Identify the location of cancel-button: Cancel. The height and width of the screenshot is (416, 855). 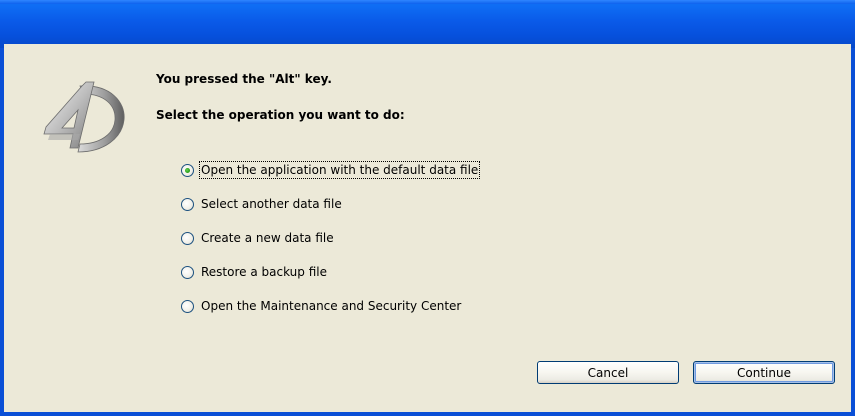
(608, 372).